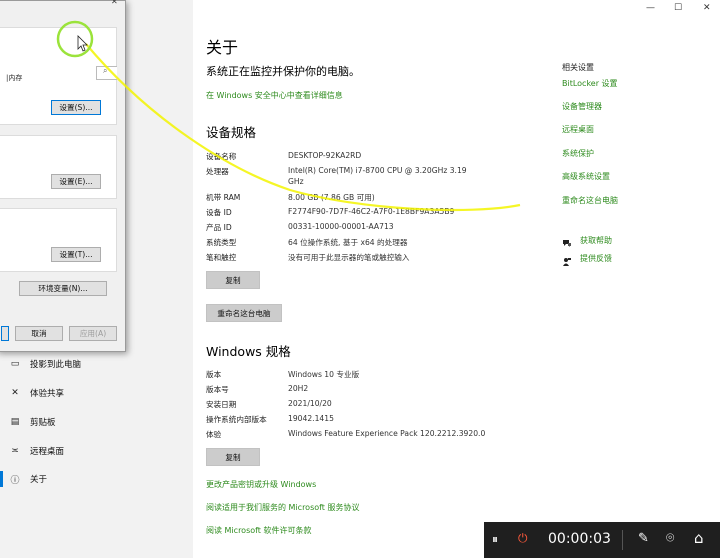 The image size is (720, 558). I want to click on stop-icon: ⏻, so click(523, 538).